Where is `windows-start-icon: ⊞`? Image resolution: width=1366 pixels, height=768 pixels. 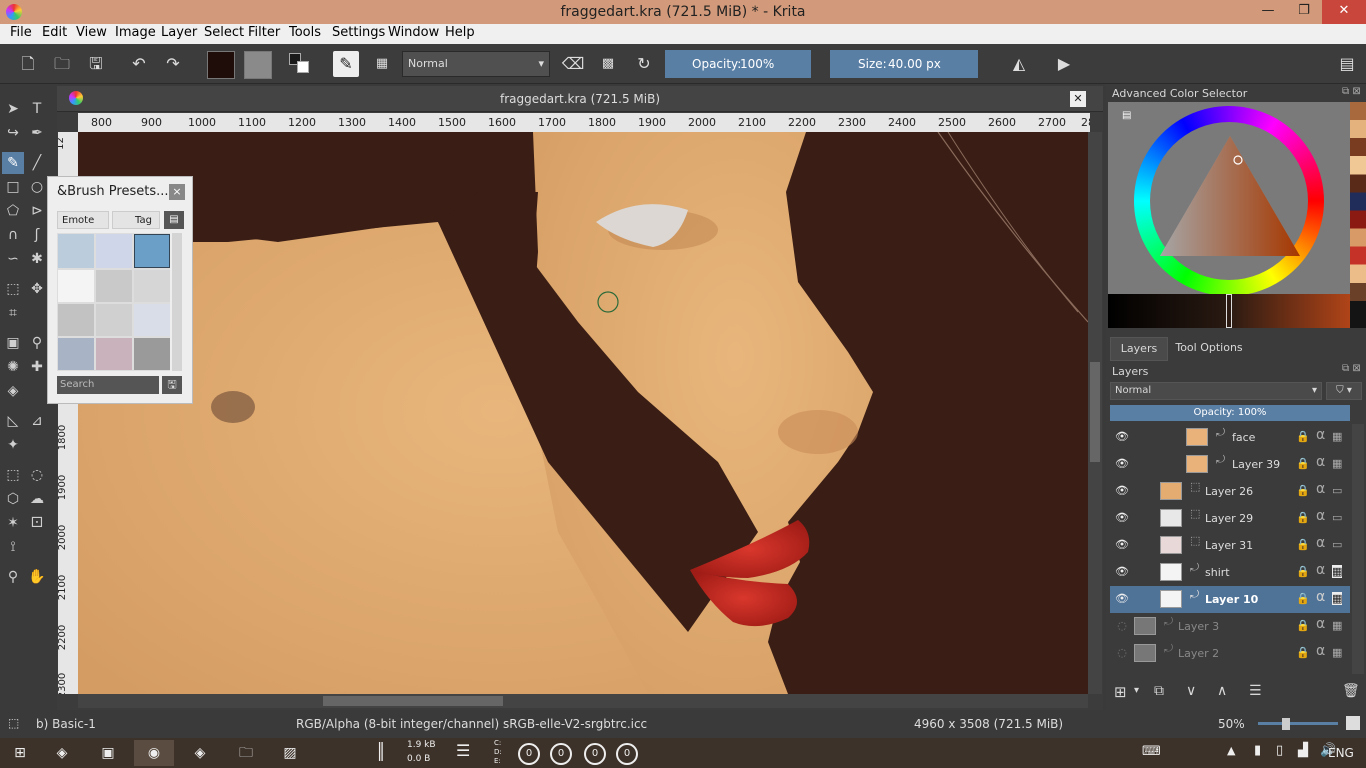
windows-start-icon: ⊞ is located at coordinates (20, 753).